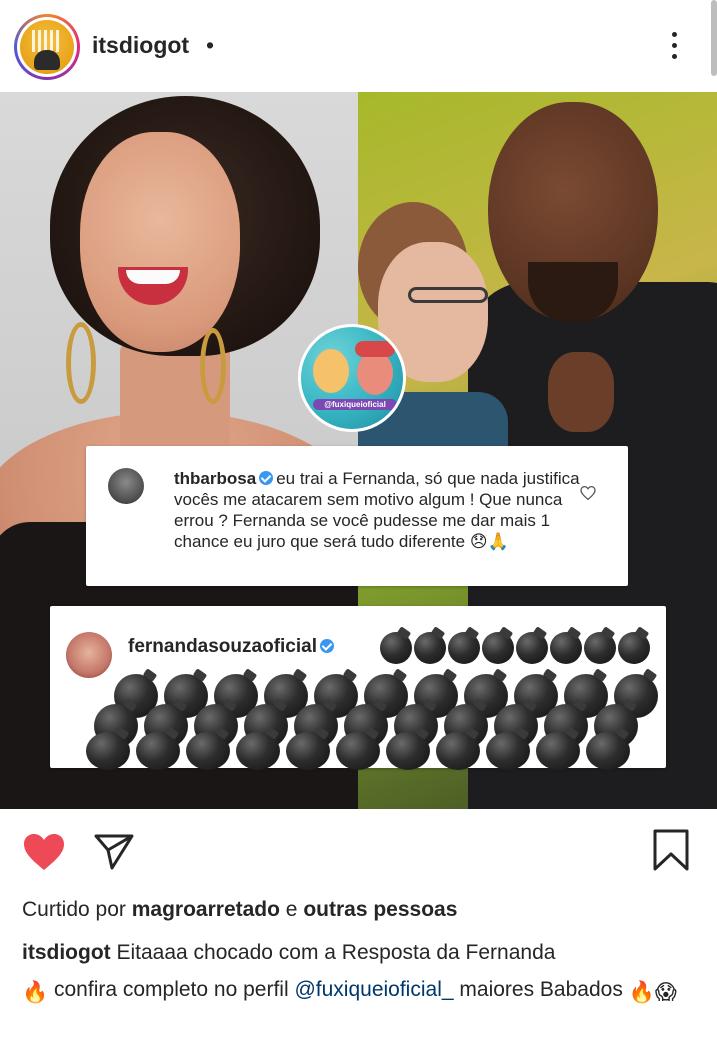 This screenshot has height=1051, width=717. What do you see at coordinates (171, 989) in the screenshot?
I see `caption-text: confira completo no perfil` at bounding box center [171, 989].